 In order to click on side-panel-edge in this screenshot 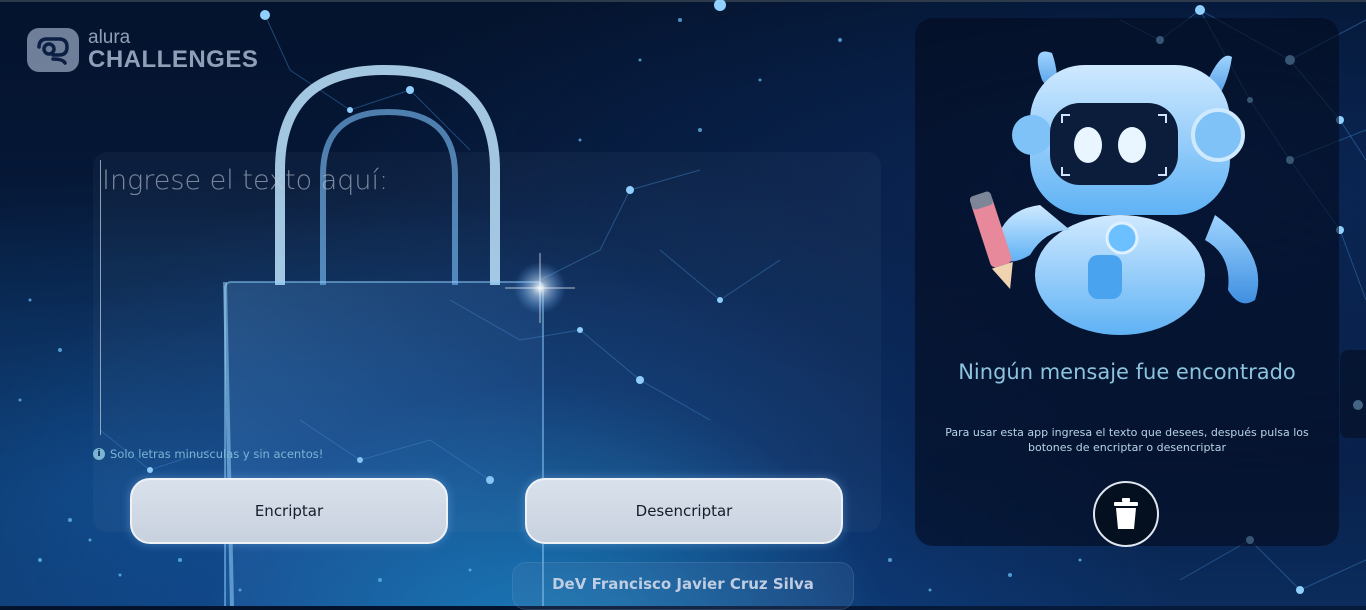, I will do `click(1353, 394)`.